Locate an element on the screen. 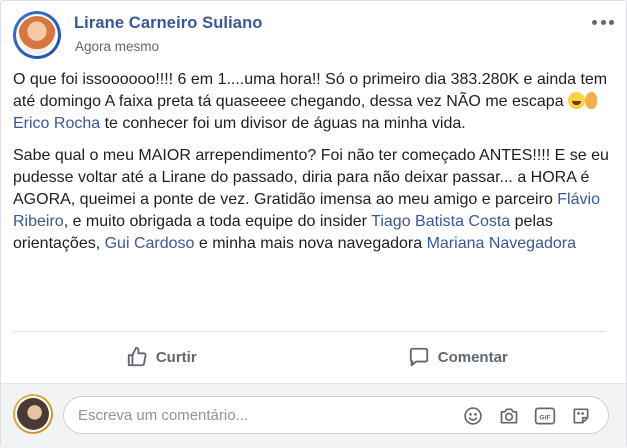 The image size is (627, 448). comment-box: GIF is located at coordinates (336, 415).